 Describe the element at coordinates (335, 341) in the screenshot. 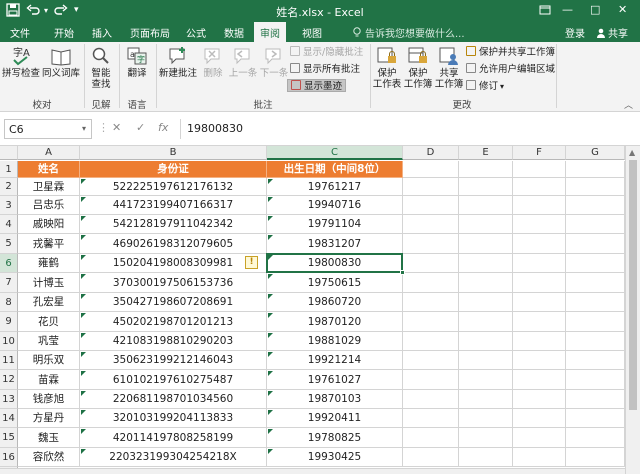

I see `table-cell-c: 19881029` at that location.